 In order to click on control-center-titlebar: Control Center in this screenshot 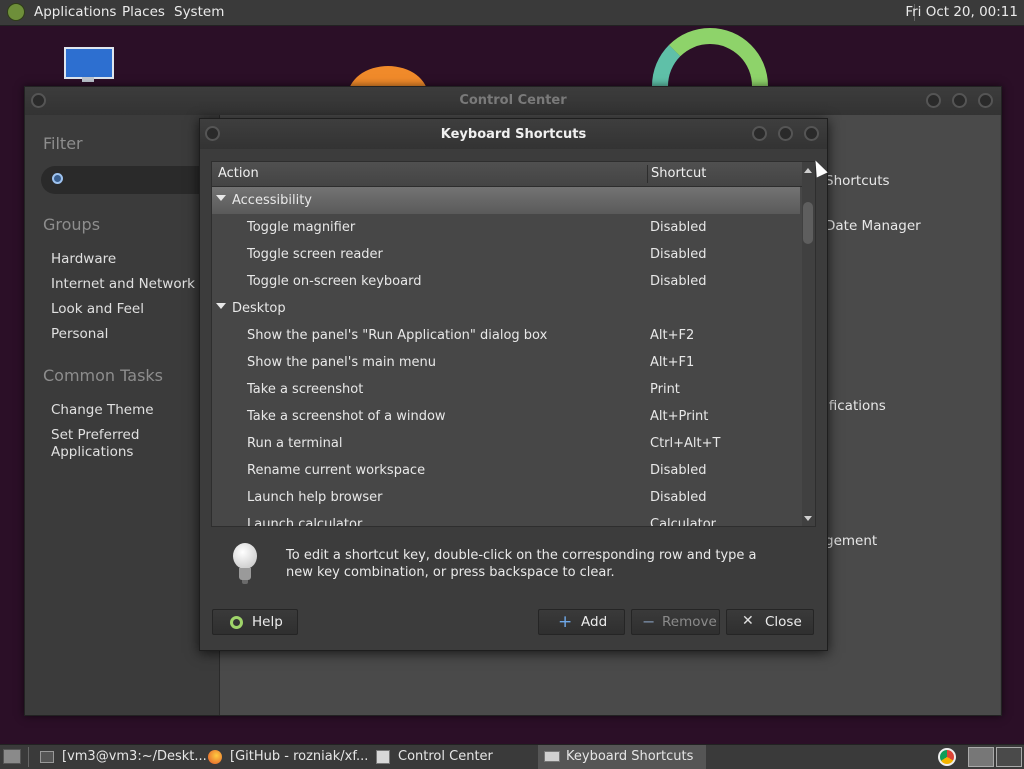, I will do `click(513, 101)`.